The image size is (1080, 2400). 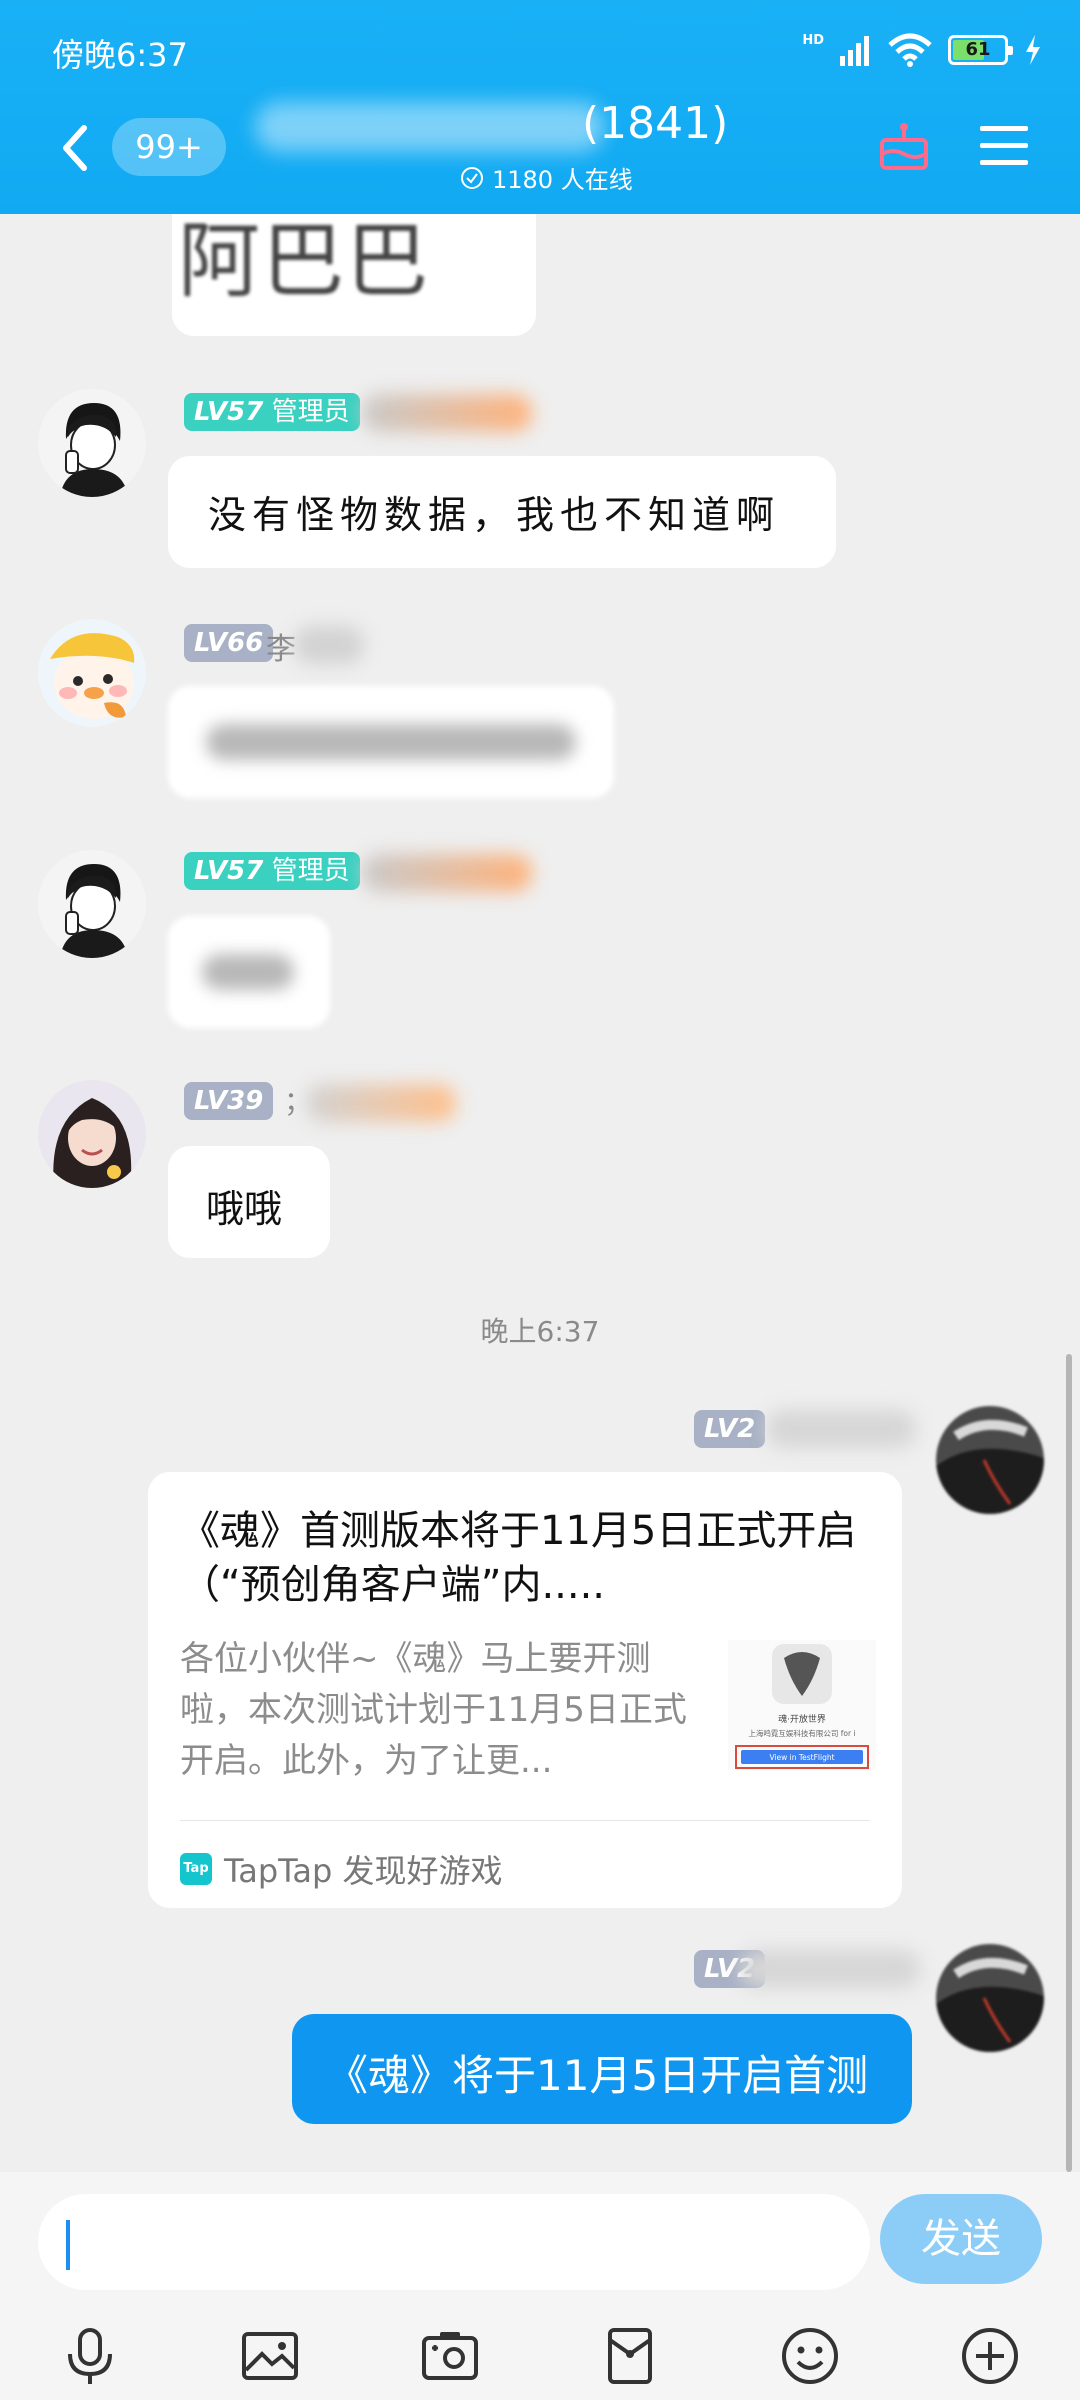 I want to click on group-name-redacted, so click(x=430, y=127).